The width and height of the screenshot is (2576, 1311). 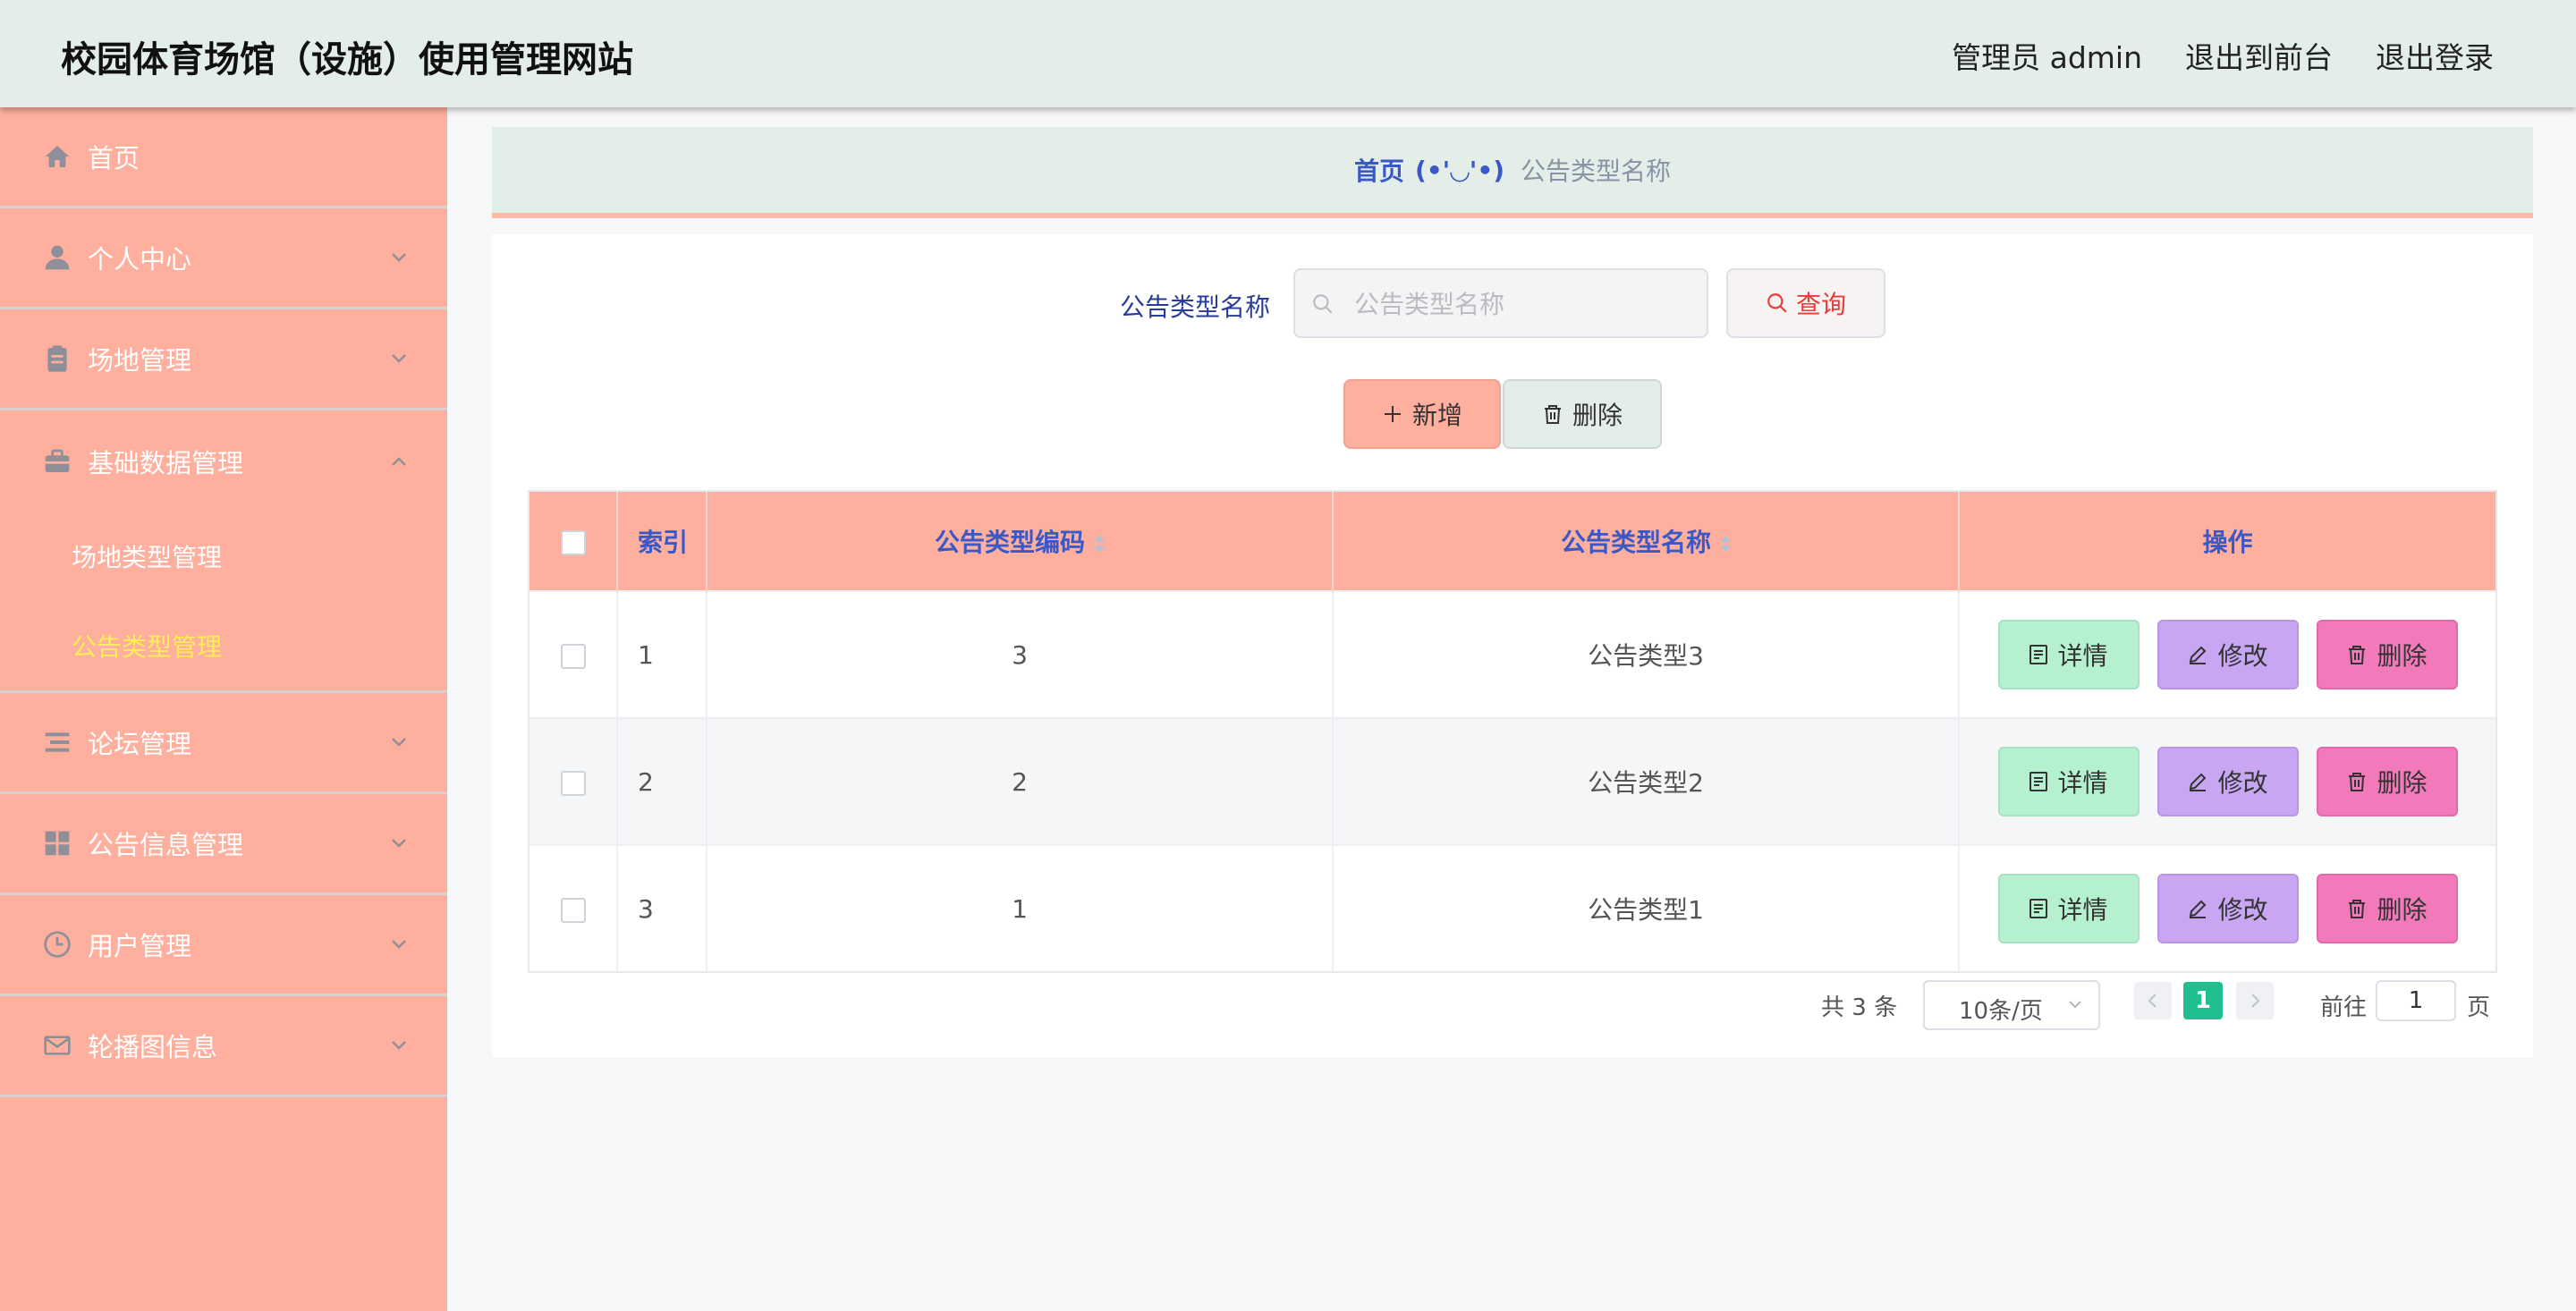 I want to click on table-row: 2 2 公告类型2 详情 修改 删除, so click(x=1513, y=781).